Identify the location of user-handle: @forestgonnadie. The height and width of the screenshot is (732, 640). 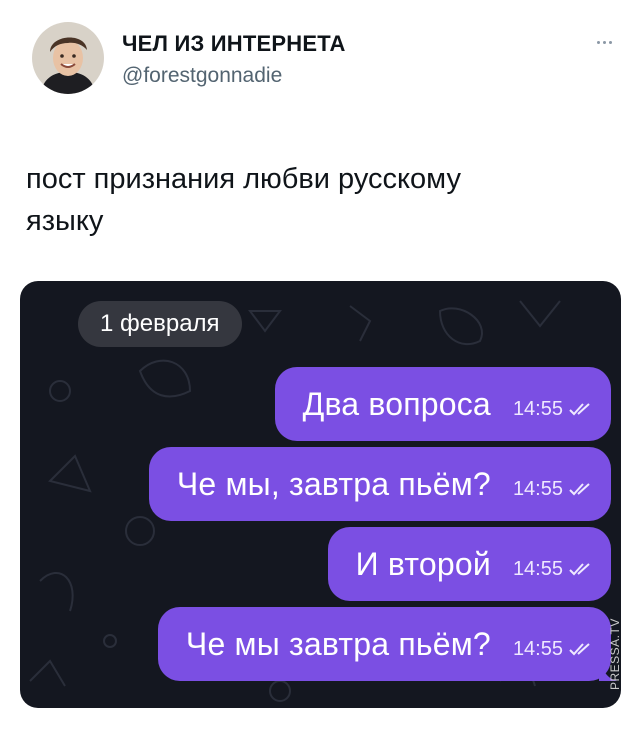
(202, 76).